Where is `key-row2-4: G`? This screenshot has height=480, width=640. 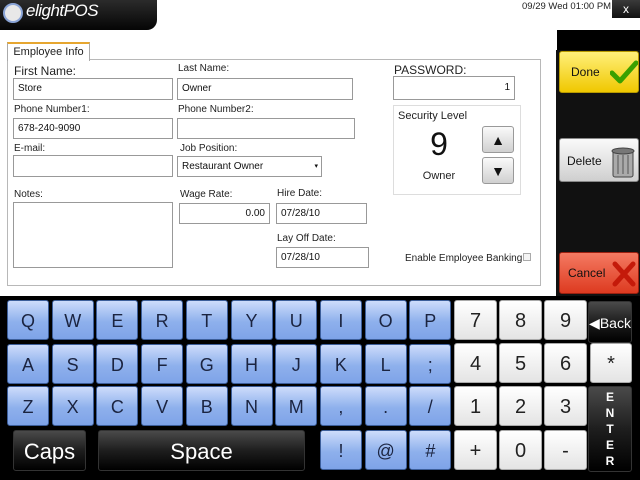 key-row2-4: G is located at coordinates (206, 364).